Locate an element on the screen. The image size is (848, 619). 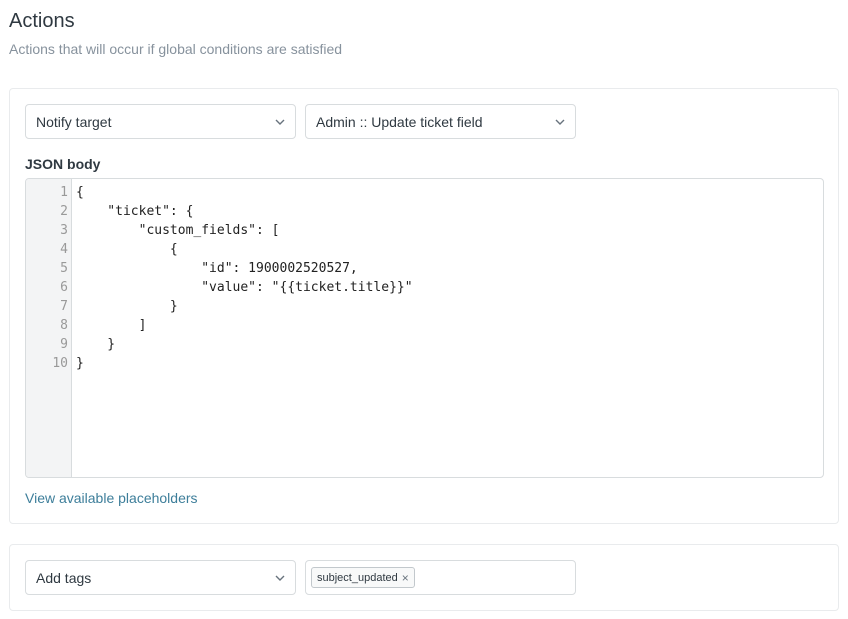
code-line: "id": 1900002520527, is located at coordinates (217, 268).